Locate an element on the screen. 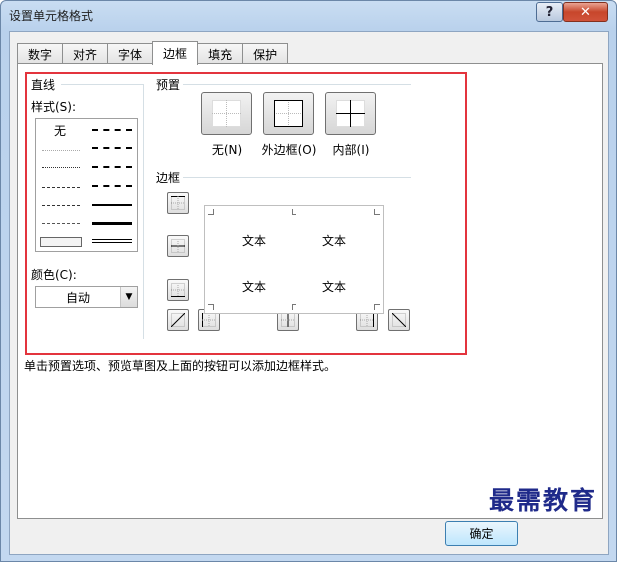 This screenshot has width=617, height=562. preset-inside-icon is located at coordinates (350, 113).